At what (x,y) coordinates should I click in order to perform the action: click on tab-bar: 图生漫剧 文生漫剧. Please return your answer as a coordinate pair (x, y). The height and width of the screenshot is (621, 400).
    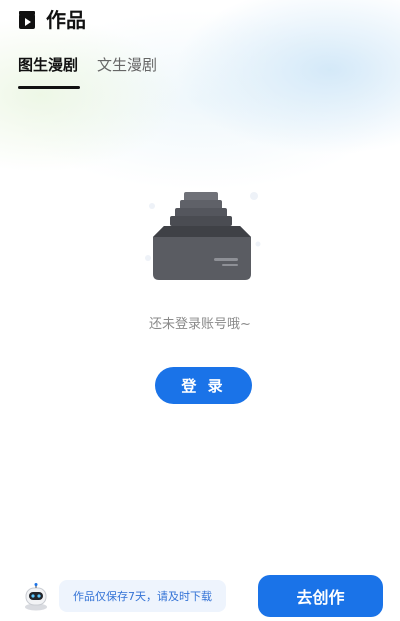
    Looking at the image, I should click on (200, 70).